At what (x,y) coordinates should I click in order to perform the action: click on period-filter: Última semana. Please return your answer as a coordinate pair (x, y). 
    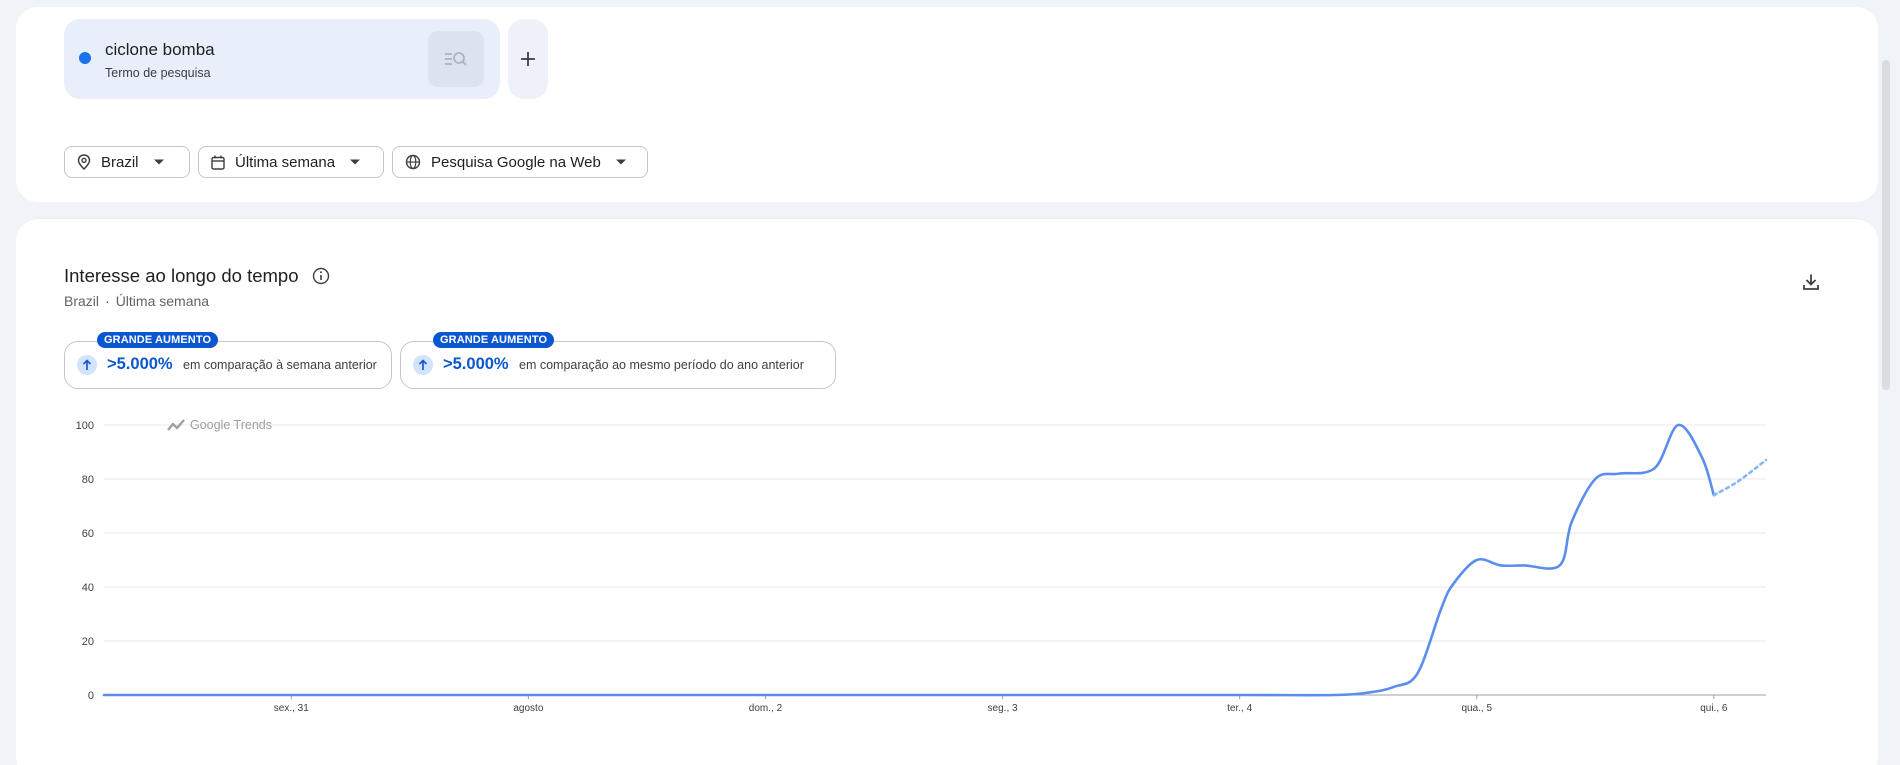
    Looking at the image, I should click on (291, 162).